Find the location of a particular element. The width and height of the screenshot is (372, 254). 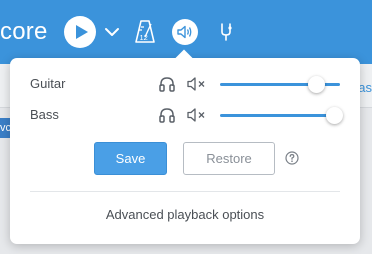

advanced-playback-link: Advanced playback options is located at coordinates (185, 214).